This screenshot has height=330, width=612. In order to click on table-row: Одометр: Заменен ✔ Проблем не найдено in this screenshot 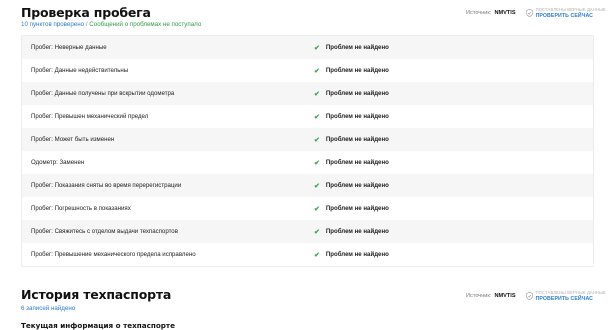, I will do `click(307, 162)`.